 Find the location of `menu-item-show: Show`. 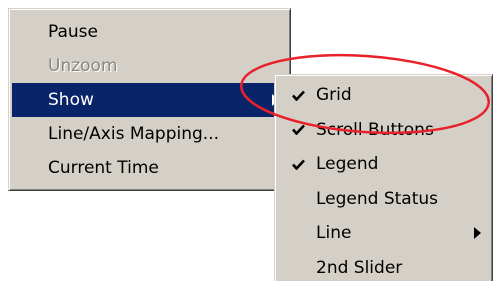

menu-item-show: Show is located at coordinates (149, 100).